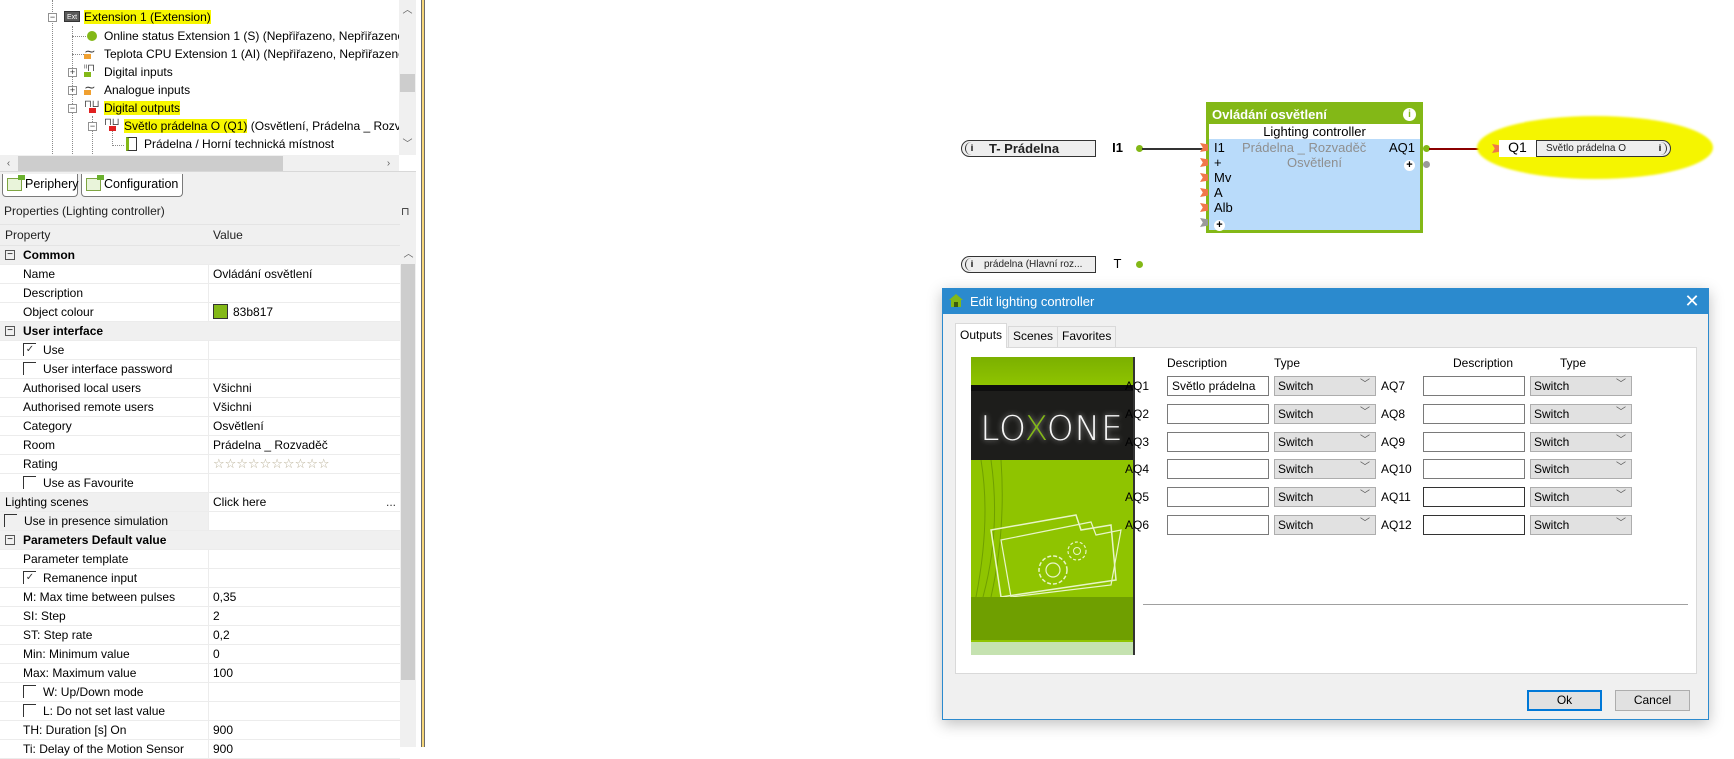  What do you see at coordinates (200, 597) in the screenshot?
I see `property-row: M: Max time between pulses 0,35` at bounding box center [200, 597].